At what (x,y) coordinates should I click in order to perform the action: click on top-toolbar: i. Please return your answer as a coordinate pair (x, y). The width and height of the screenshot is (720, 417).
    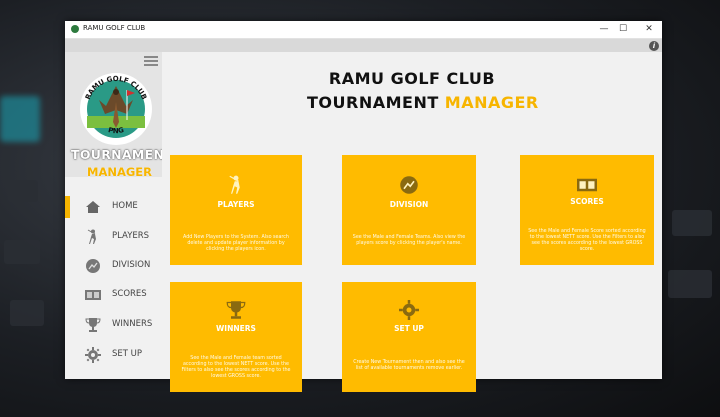
    Looking at the image, I should click on (363, 45).